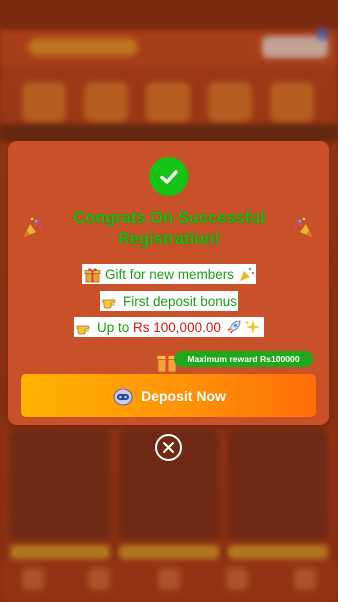 The width and height of the screenshot is (338, 602). What do you see at coordinates (233, 327) in the screenshot?
I see `rocket-icon` at bounding box center [233, 327].